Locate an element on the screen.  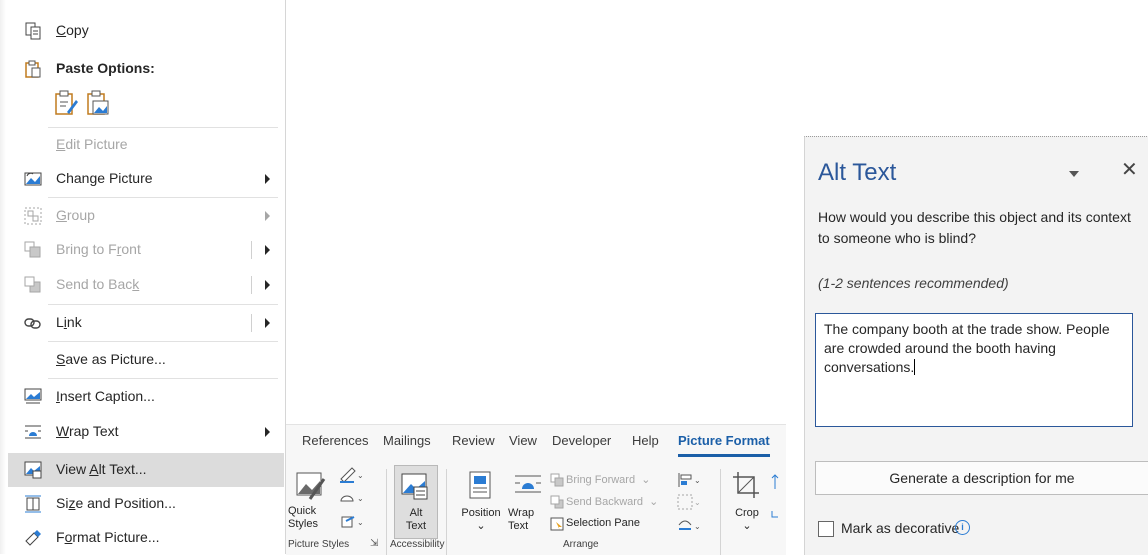
align-group-rotate-icons: ⌄ ⌄ ⌄ is located at coordinates (689, 504).